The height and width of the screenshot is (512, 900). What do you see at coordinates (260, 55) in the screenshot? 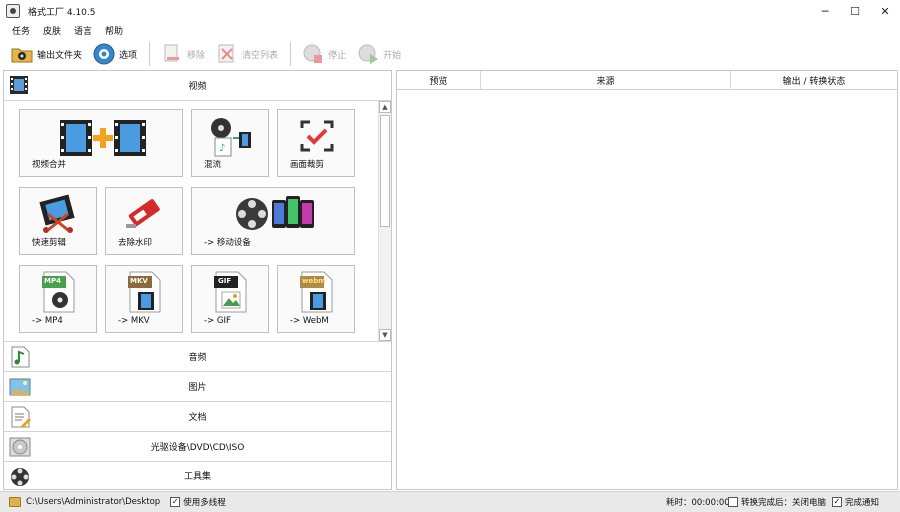
I see `clear-list-label: 清空列表` at bounding box center [260, 55].